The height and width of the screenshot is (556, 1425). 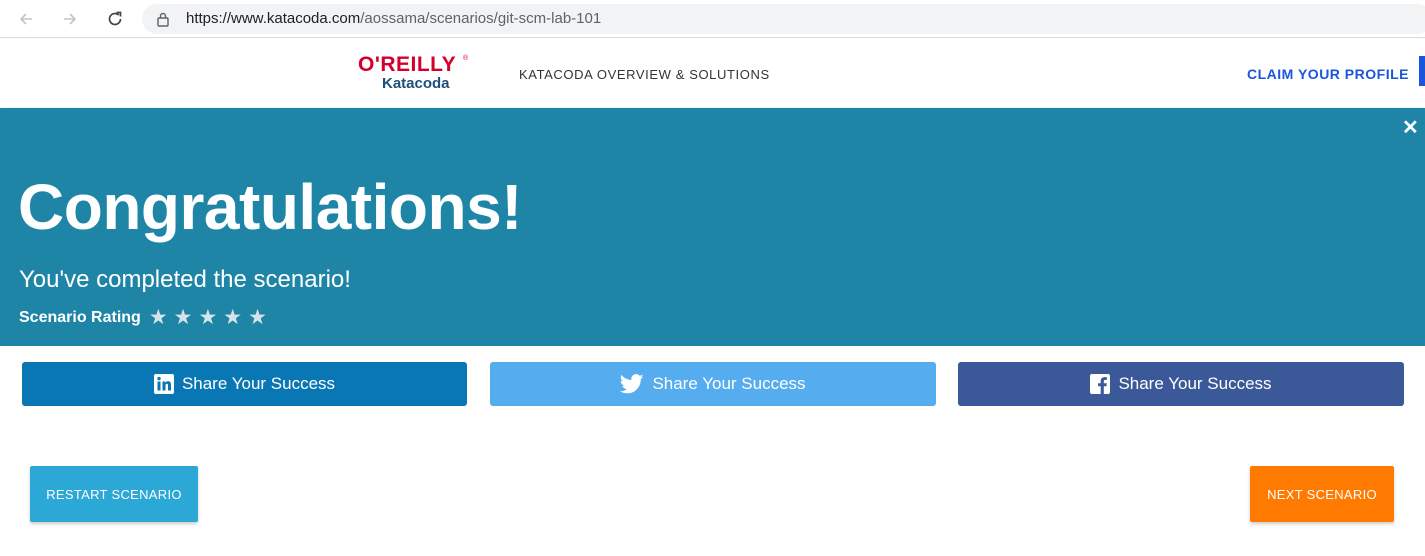 I want to click on oreilly-katacoda-logo: O'REILLY ® Katacoda, so click(x=416, y=73).